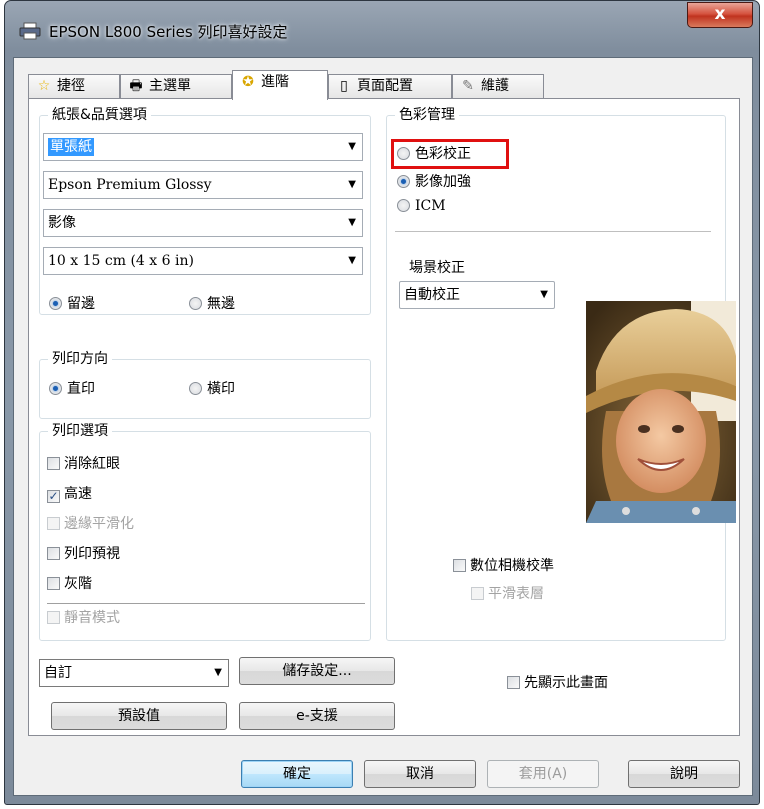  I want to click on tab-label: 主選單, so click(170, 86).